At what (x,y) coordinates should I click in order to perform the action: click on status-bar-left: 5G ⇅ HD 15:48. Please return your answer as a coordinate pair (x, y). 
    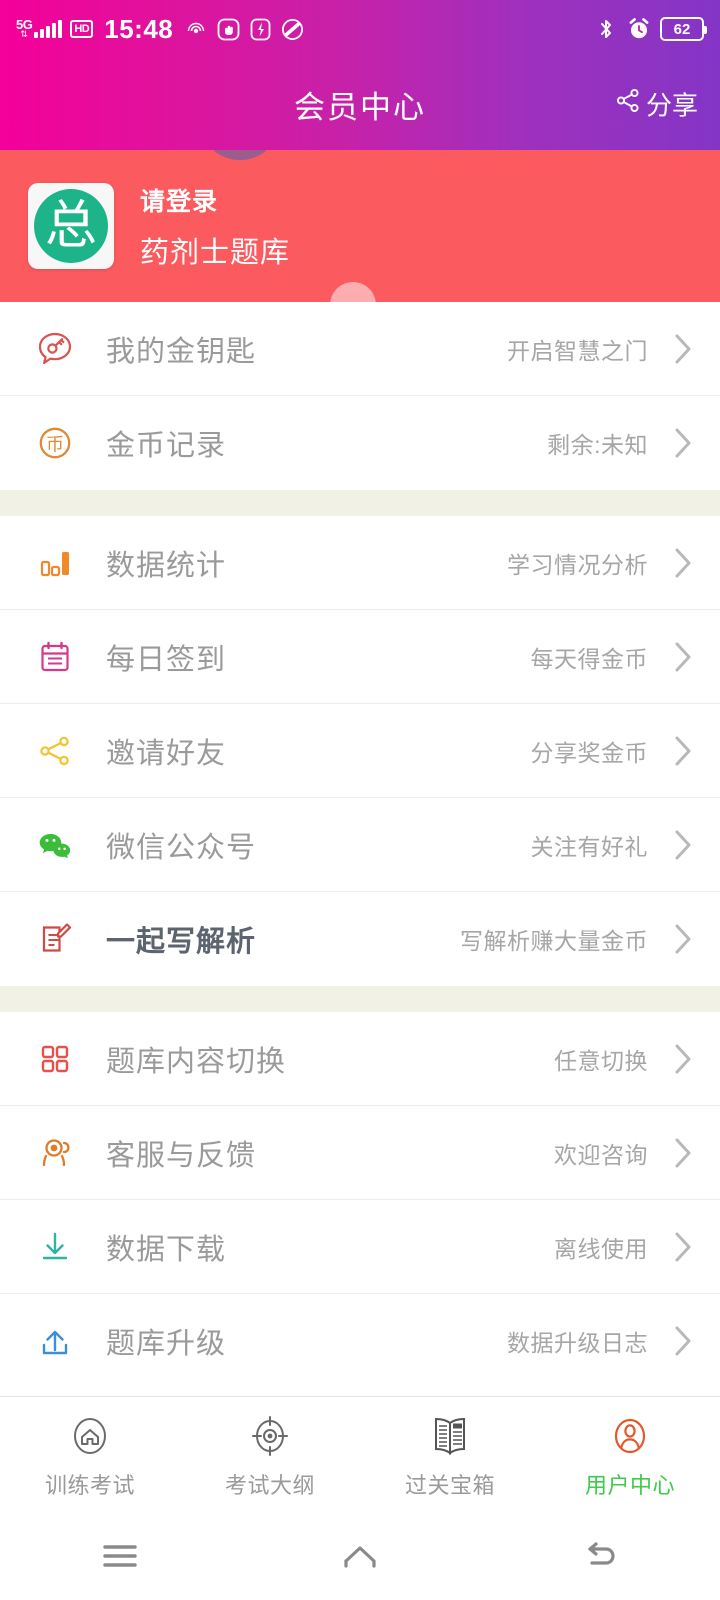
    Looking at the image, I should click on (160, 29).